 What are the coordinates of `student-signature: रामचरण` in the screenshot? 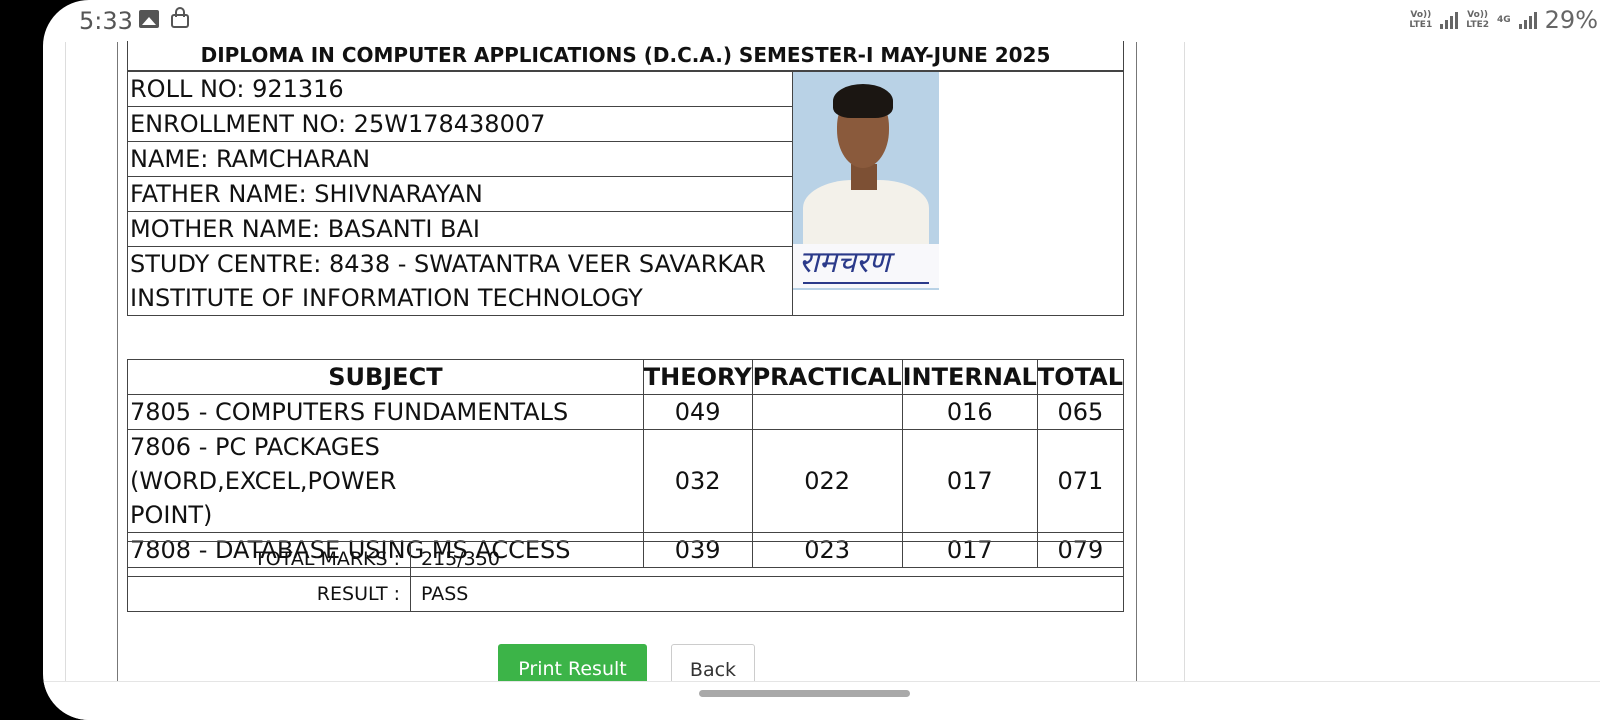 It's located at (866, 266).